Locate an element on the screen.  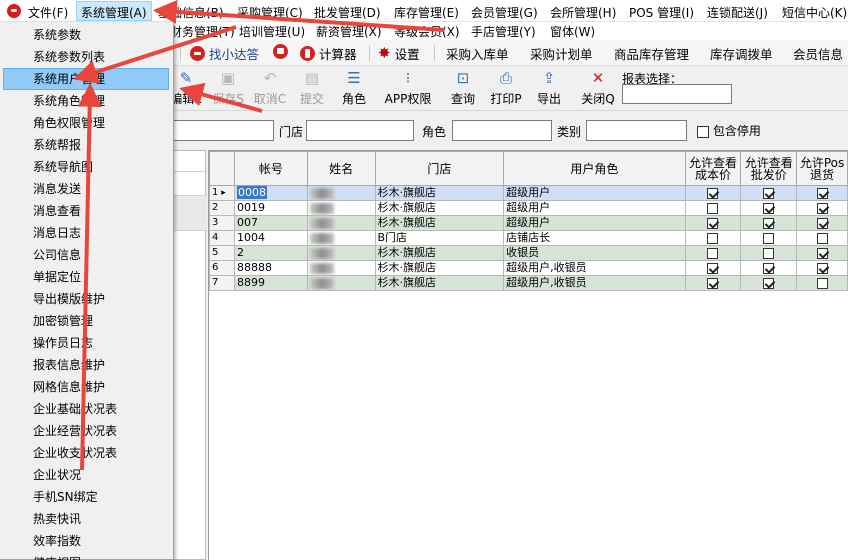
row-number: 5 is located at coordinates (222, 253).